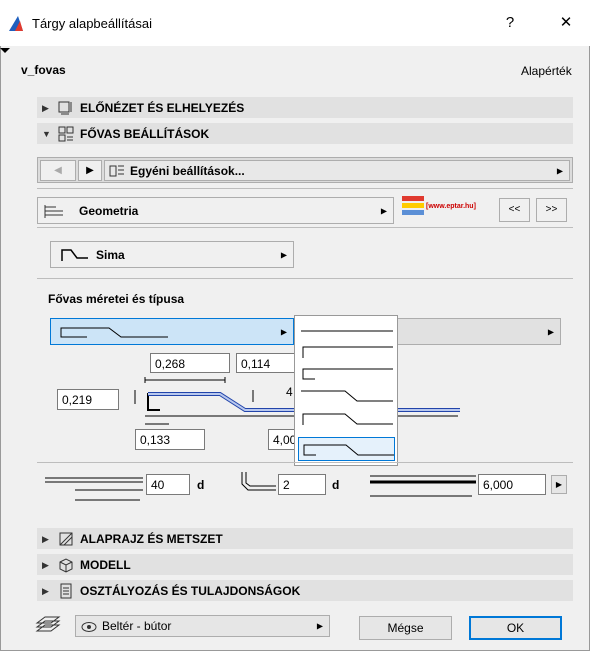 The image size is (590, 651). I want to click on close-button: ✕, so click(566, 23).